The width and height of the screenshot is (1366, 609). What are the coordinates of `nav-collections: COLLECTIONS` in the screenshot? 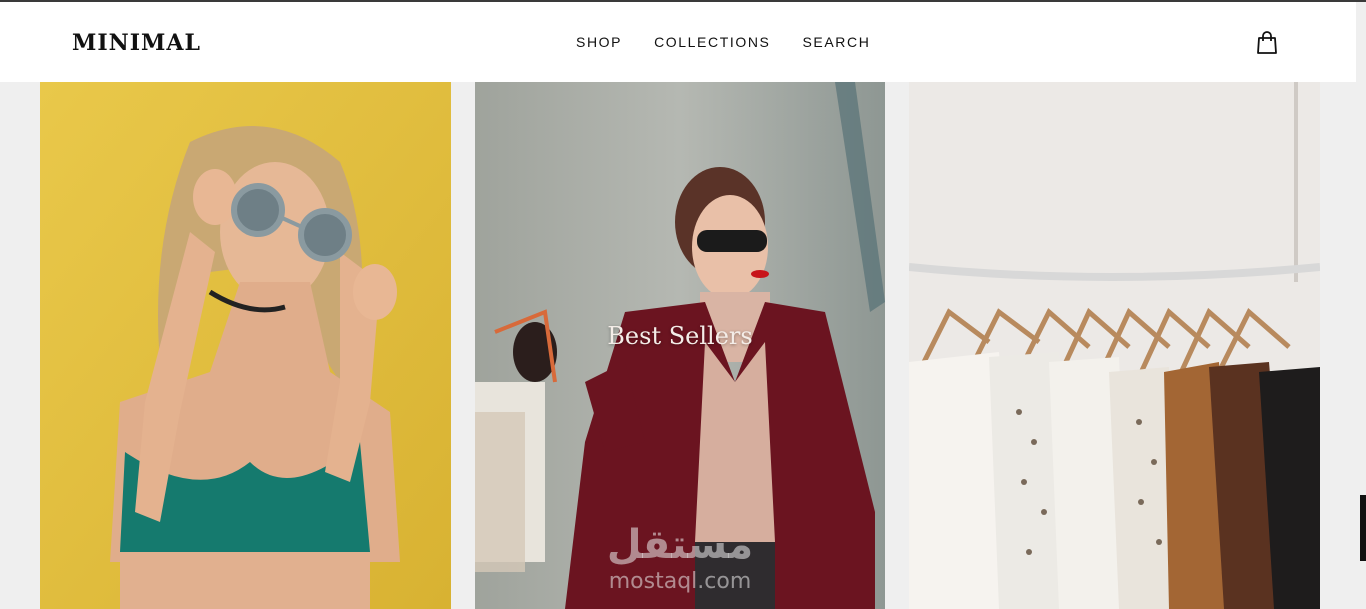 It's located at (712, 42).